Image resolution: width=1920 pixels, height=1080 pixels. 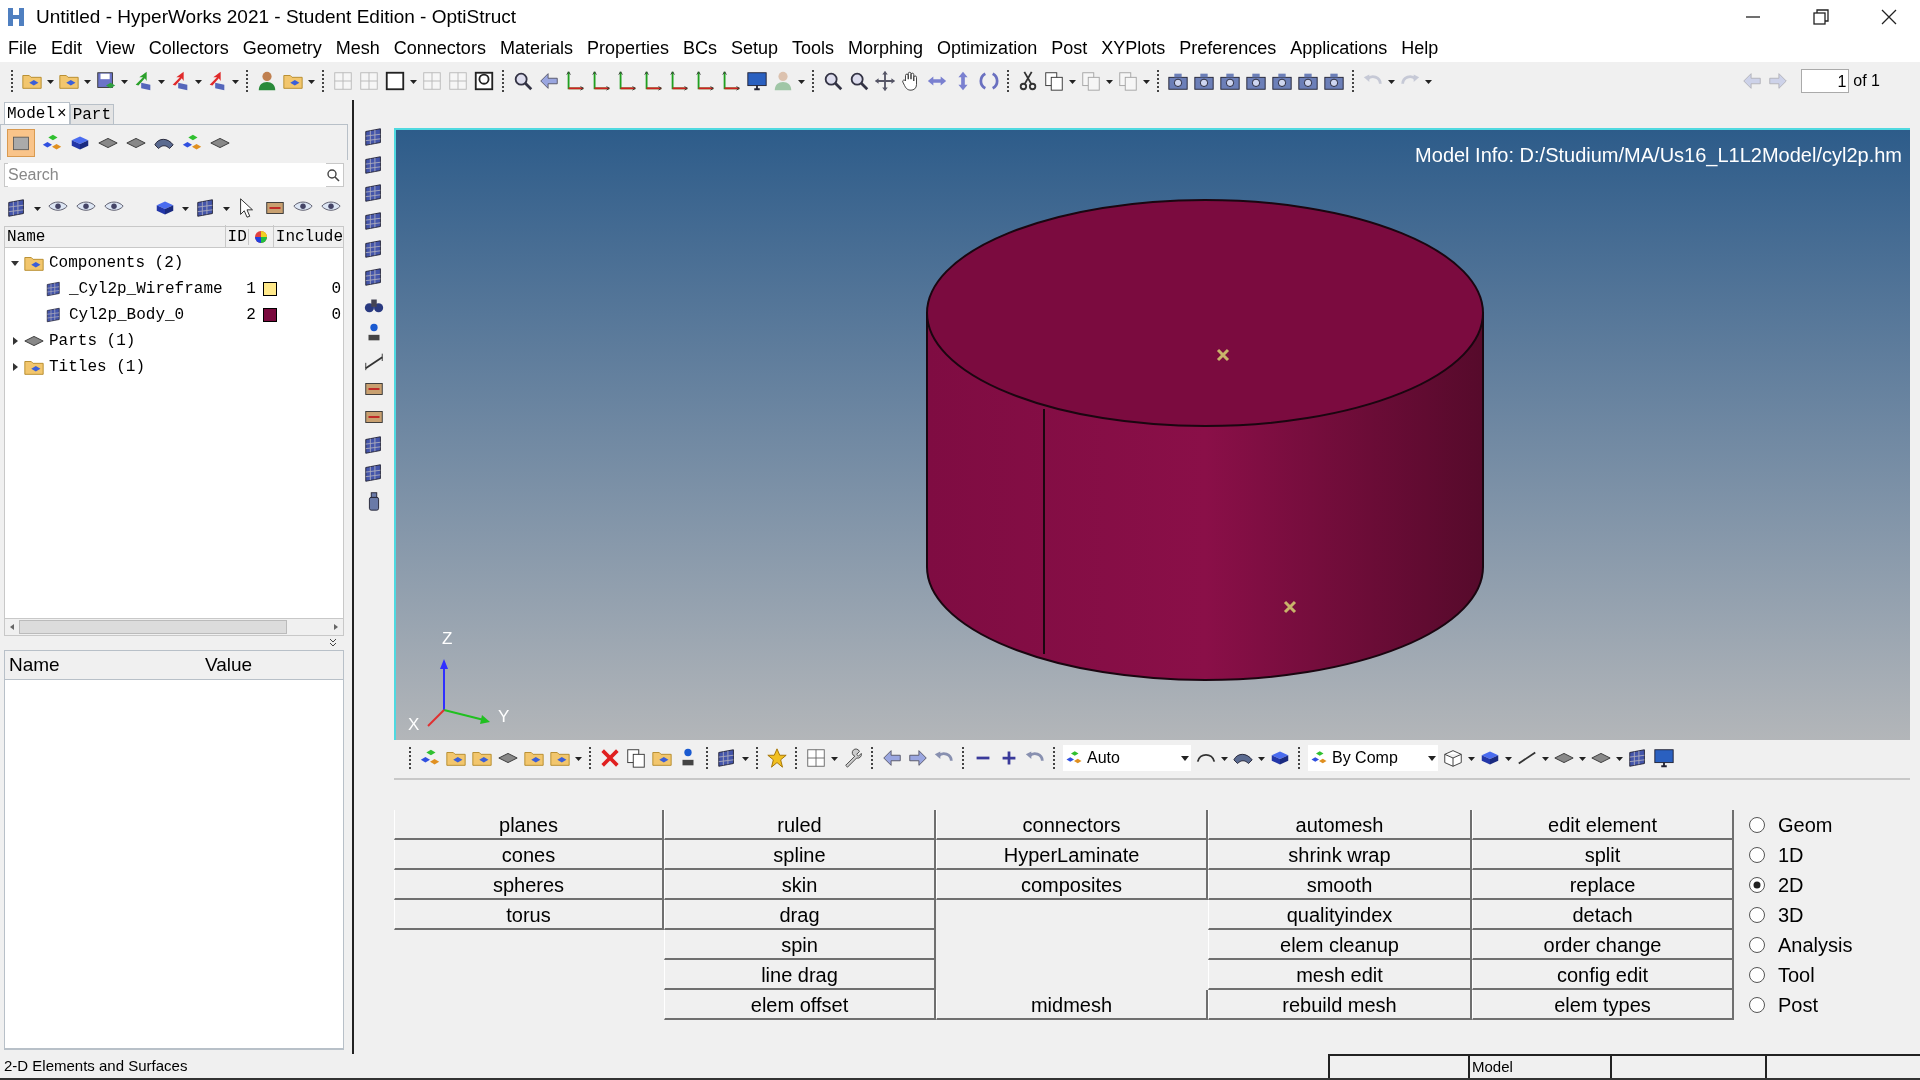 I want to click on menu-item: Post, so click(x=1069, y=48).